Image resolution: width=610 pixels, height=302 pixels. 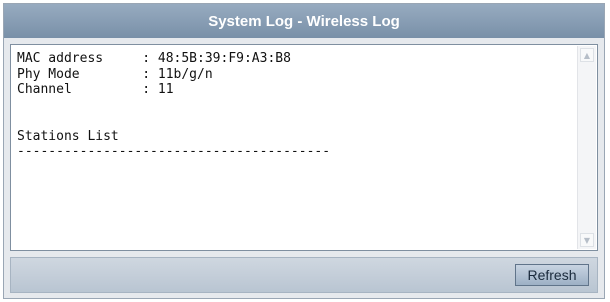 I want to click on refresh-button: Refresh, so click(x=552, y=275).